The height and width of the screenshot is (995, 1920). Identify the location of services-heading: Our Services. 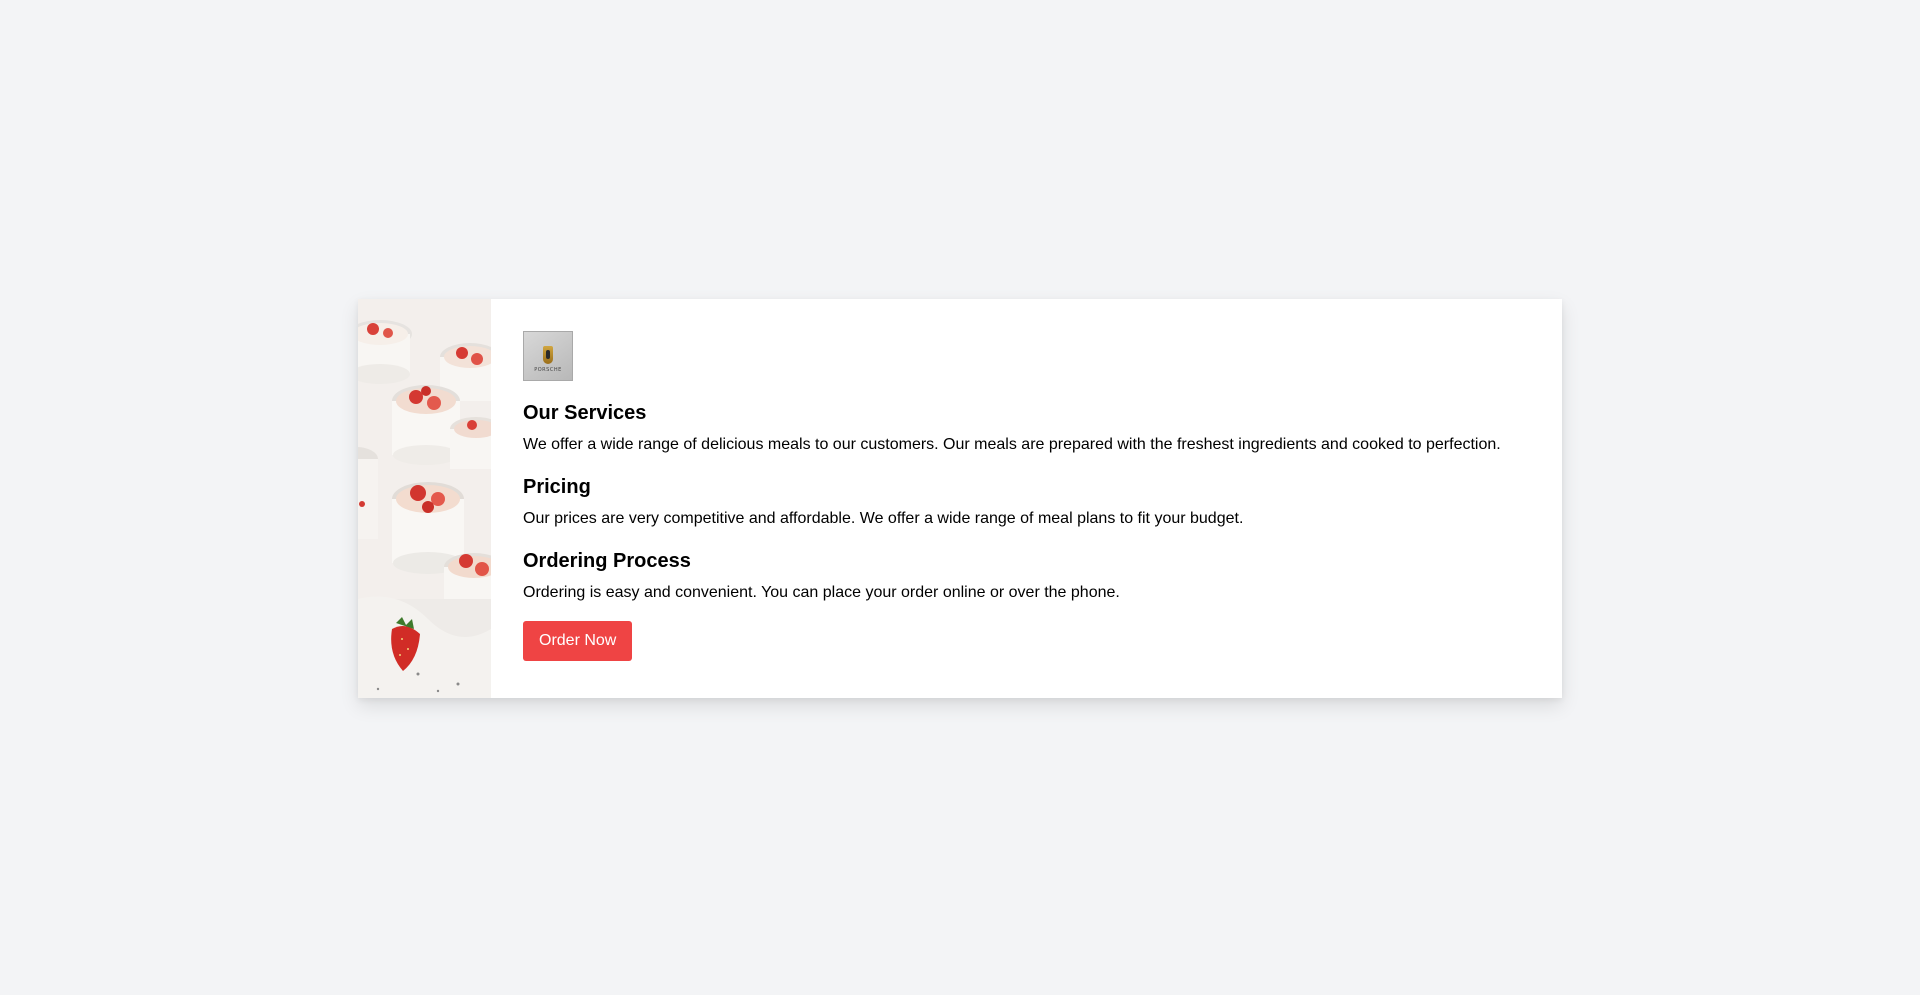
(585, 413).